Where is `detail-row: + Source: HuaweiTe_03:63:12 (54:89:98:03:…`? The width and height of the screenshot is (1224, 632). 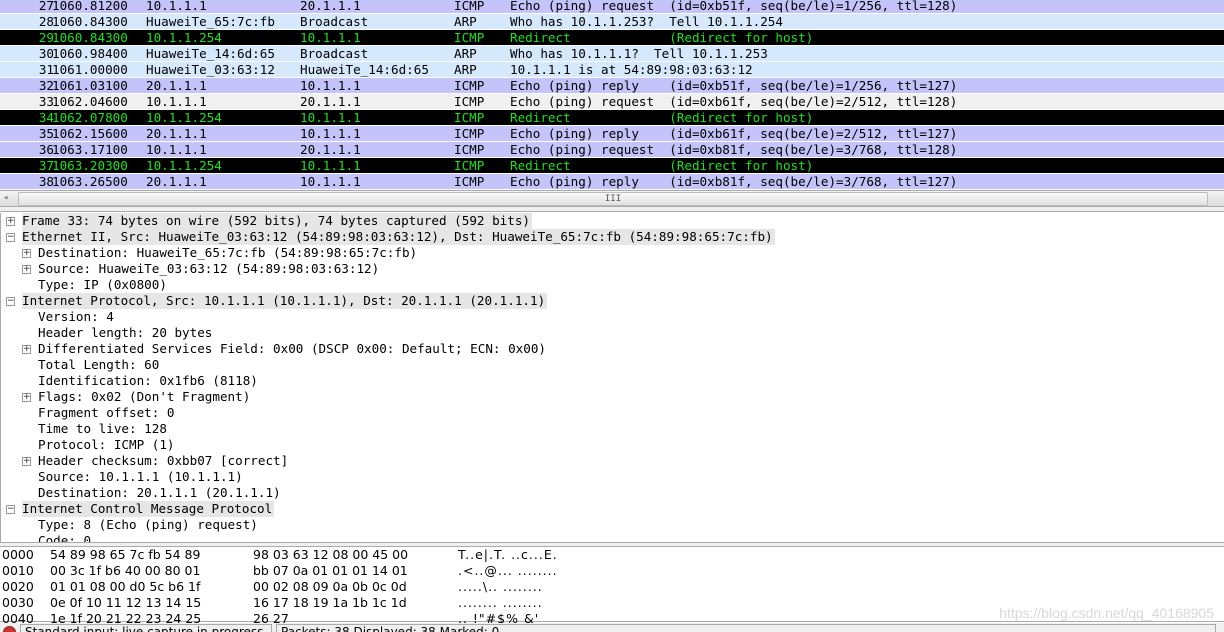
detail-row: + Source: HuaweiTe_03:63:12 (54:89:98:03:… is located at coordinates (612, 269).